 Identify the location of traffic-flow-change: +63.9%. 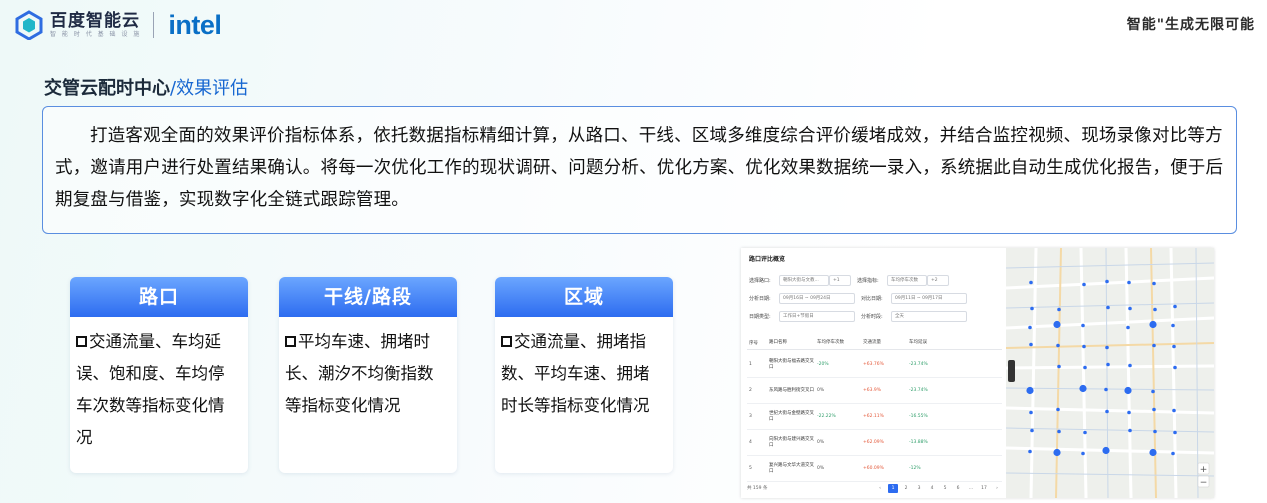
(872, 390).